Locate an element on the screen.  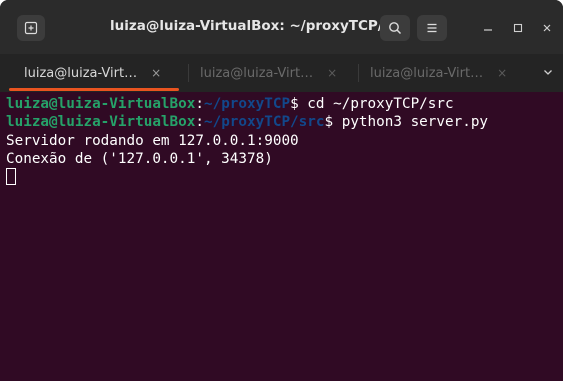
close-button is located at coordinates (547, 28).